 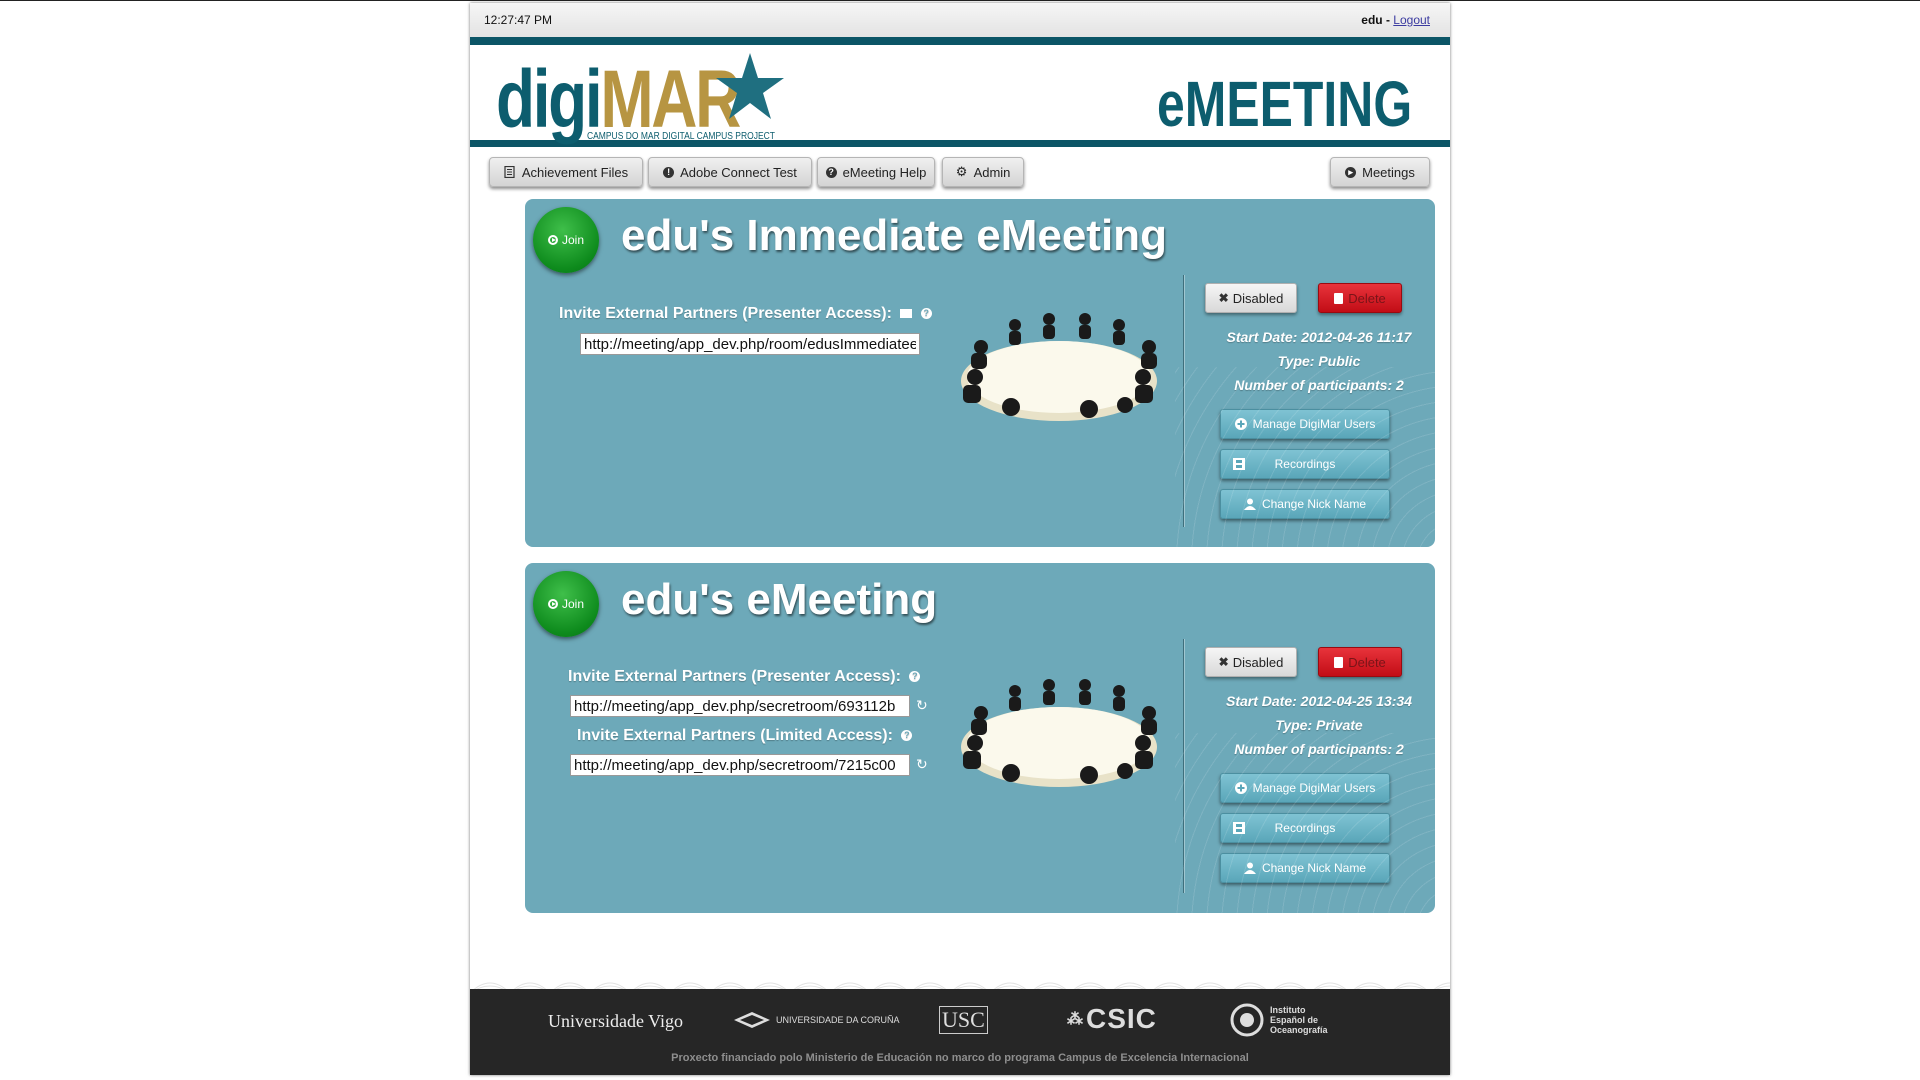 I want to click on csic-emblem-icon: ⁂, so click(x=1075, y=1019).